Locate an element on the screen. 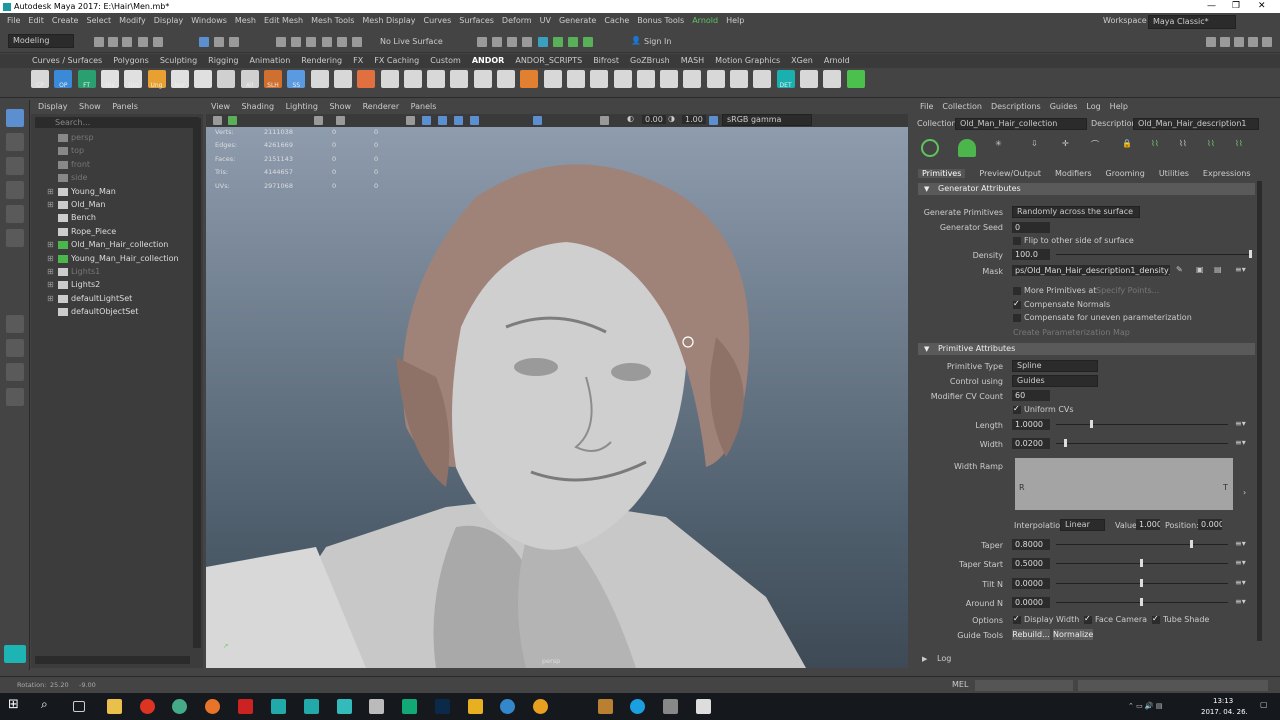  generator-attributes-header: Generator Attributes is located at coordinates (1086, 189).